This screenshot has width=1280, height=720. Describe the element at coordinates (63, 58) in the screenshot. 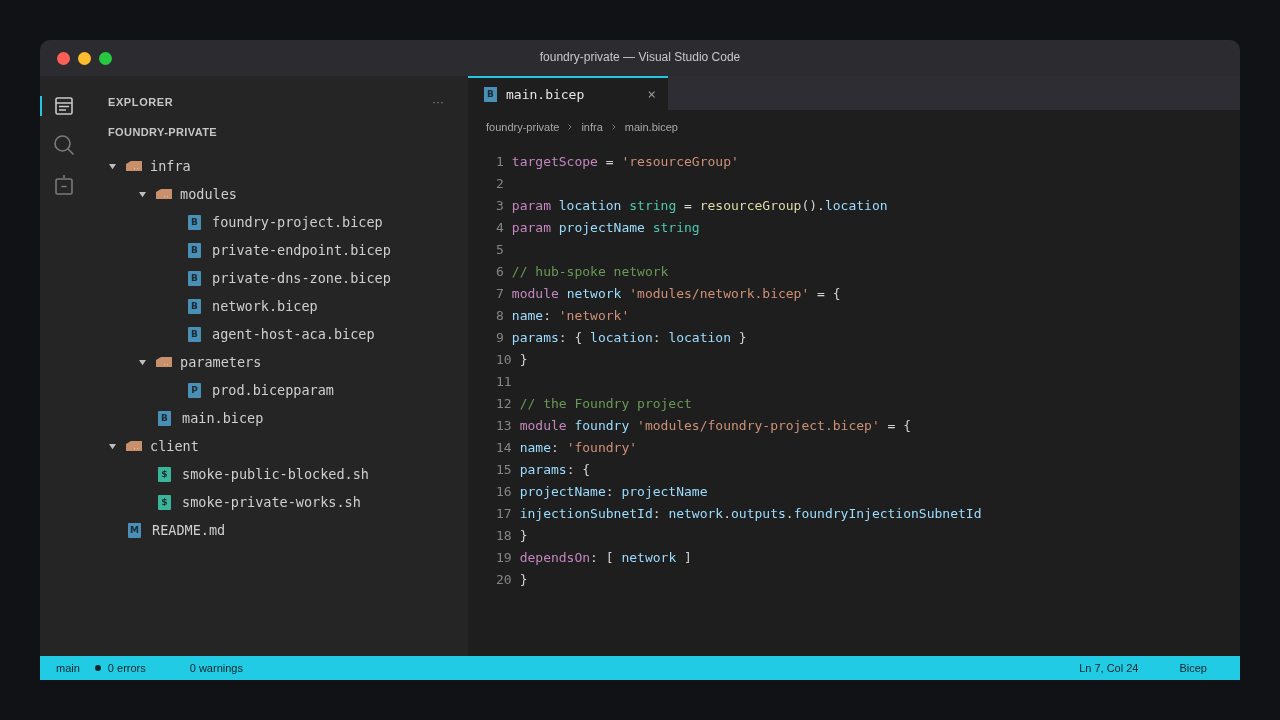

I see `close-button` at that location.